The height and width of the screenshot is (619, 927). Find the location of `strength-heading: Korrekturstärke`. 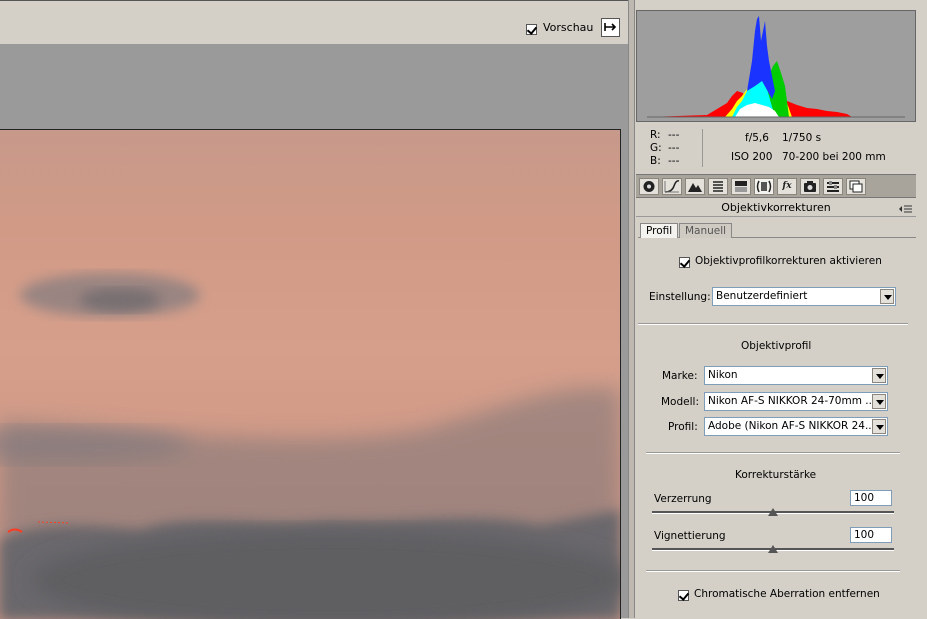

strength-heading: Korrekturstärke is located at coordinates (776, 475).